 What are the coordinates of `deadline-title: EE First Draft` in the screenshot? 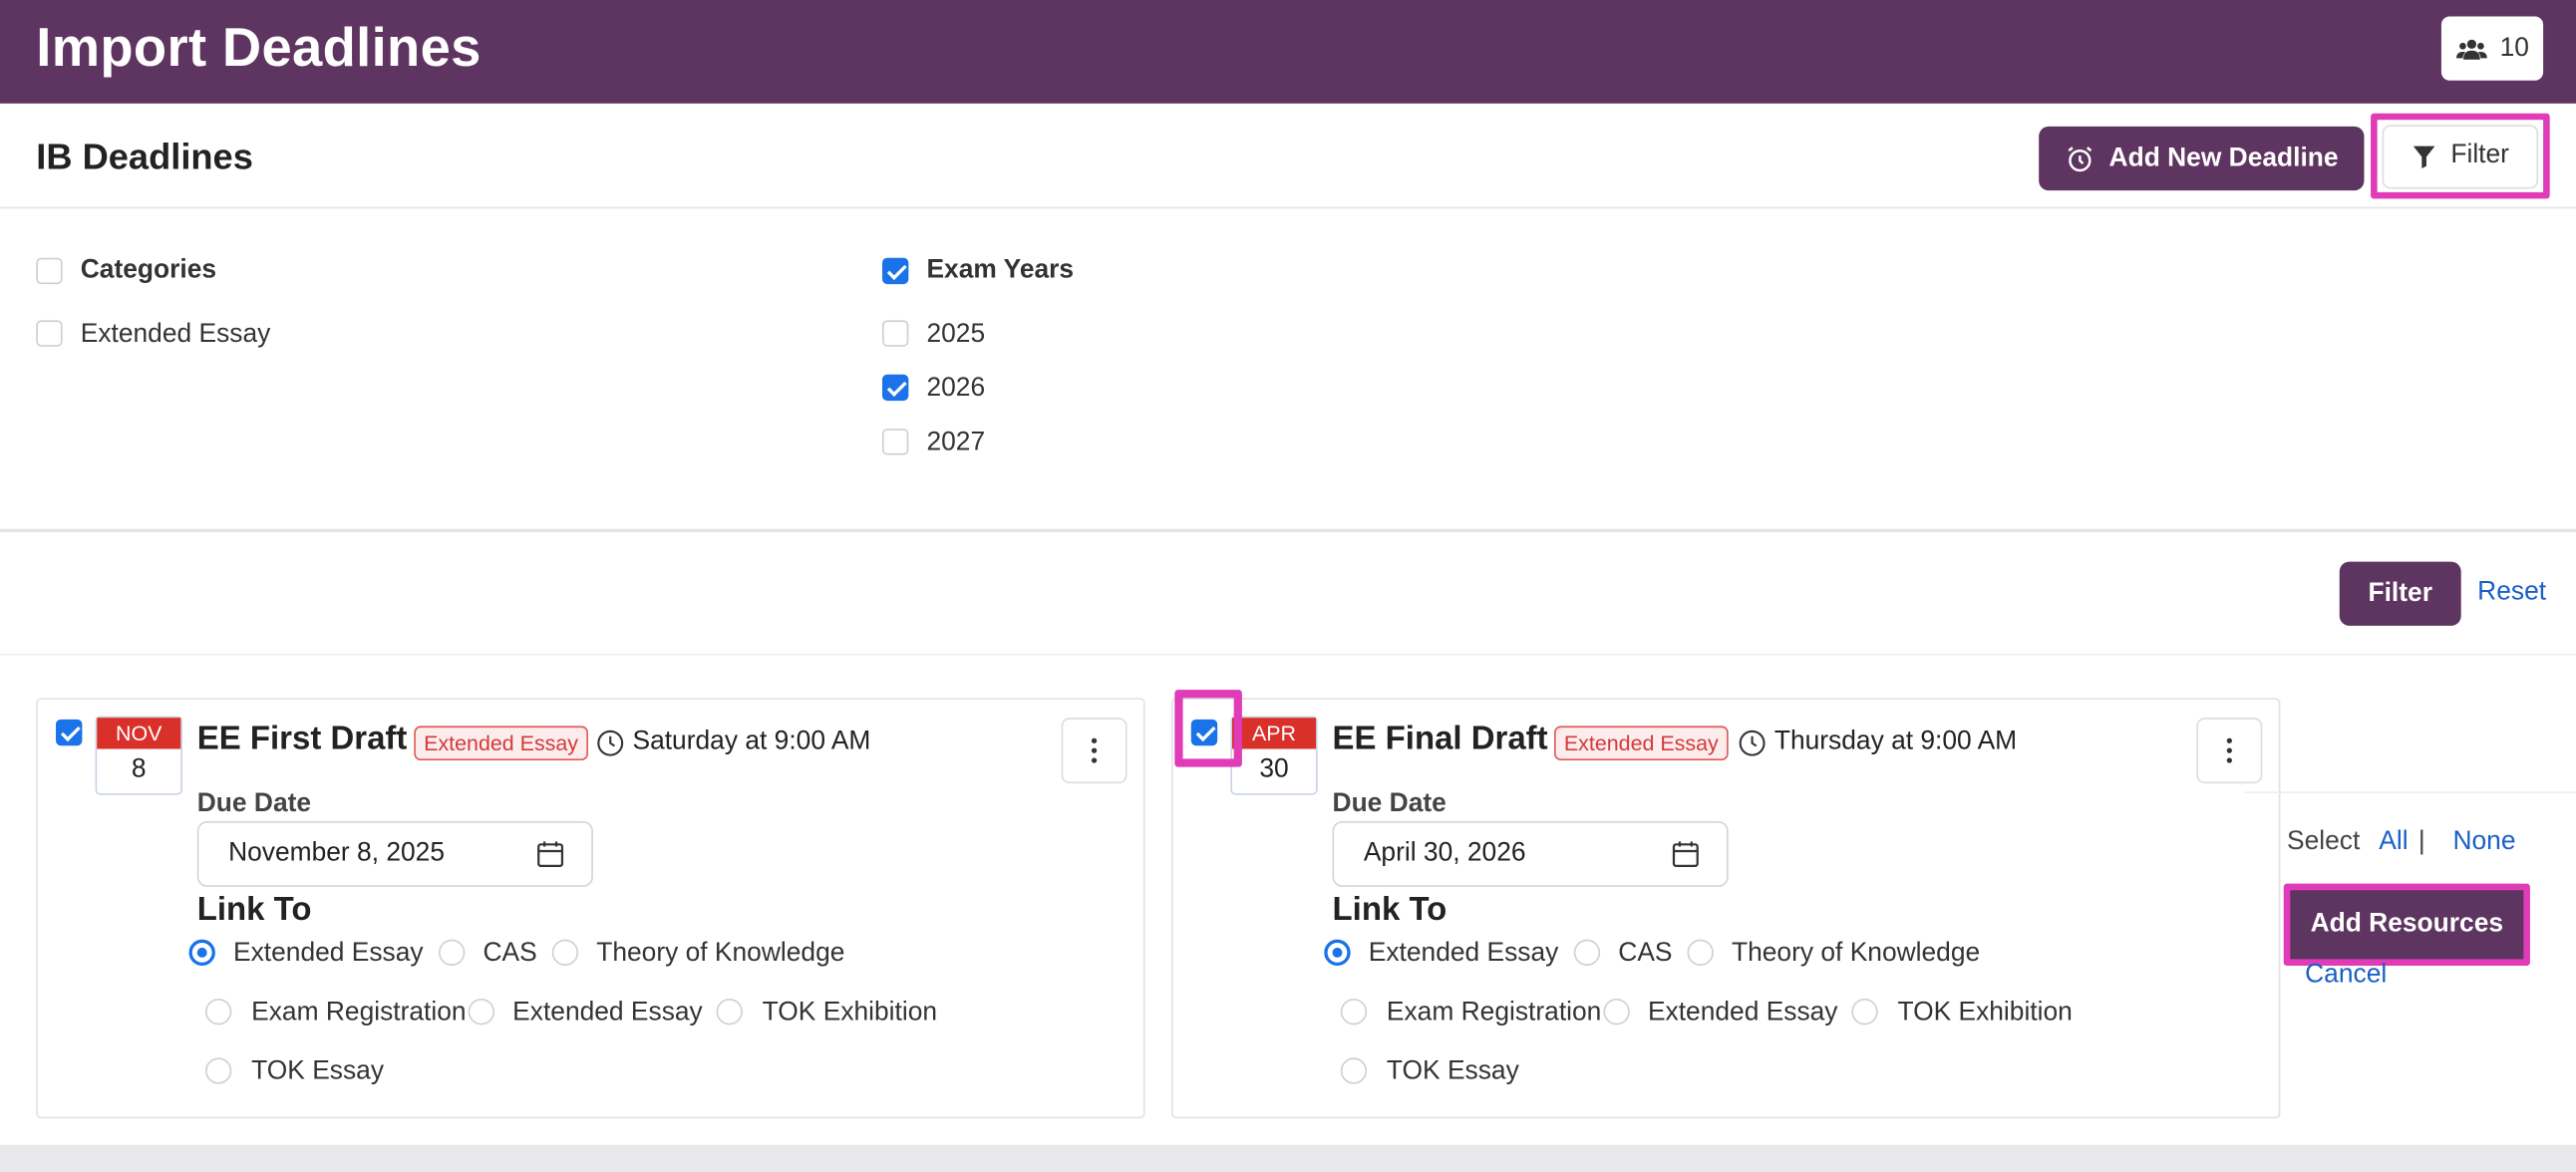 It's located at (302, 739).